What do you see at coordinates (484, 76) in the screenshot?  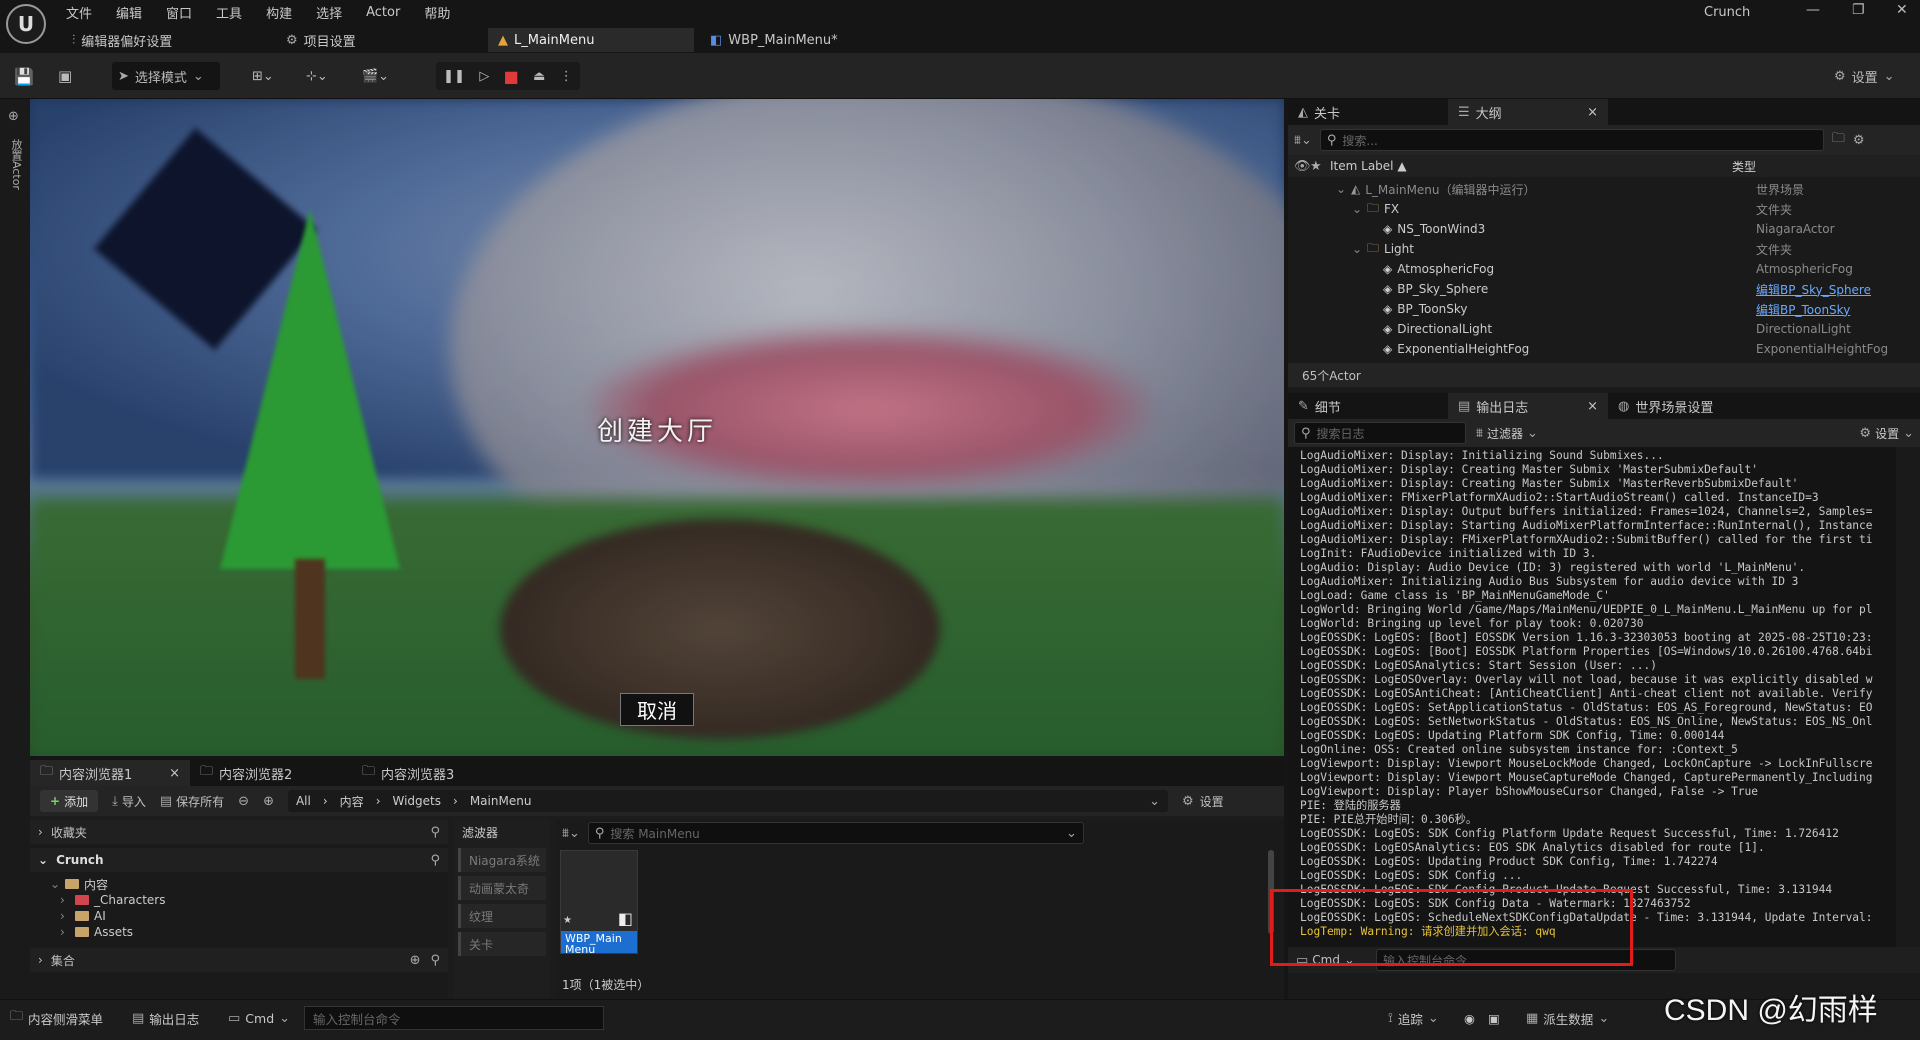 I see `step-icon: ▷` at bounding box center [484, 76].